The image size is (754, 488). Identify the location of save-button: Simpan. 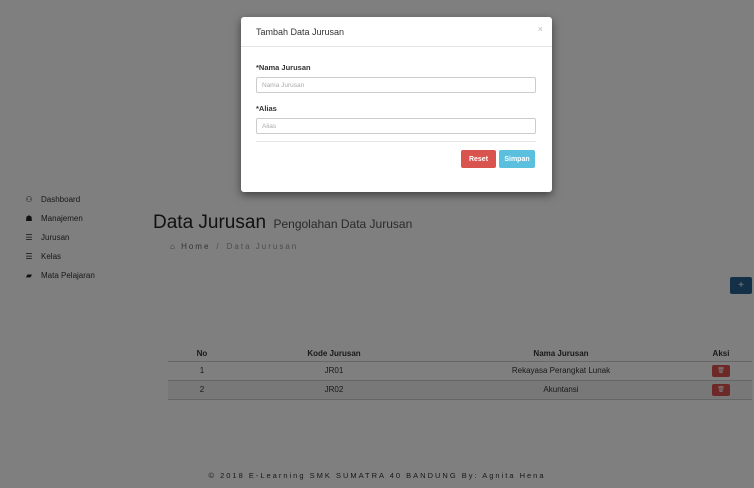
(517, 159).